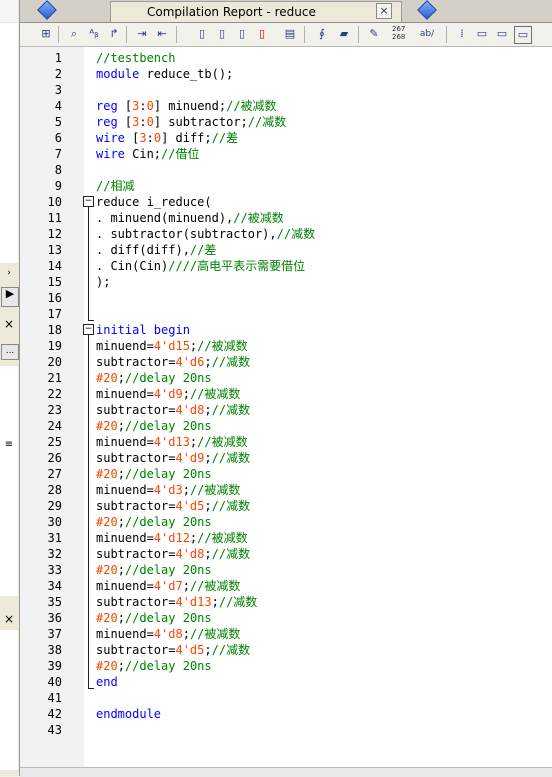 The height and width of the screenshot is (777, 552). What do you see at coordinates (103, 282) in the screenshot?
I see `code-text: );` at bounding box center [103, 282].